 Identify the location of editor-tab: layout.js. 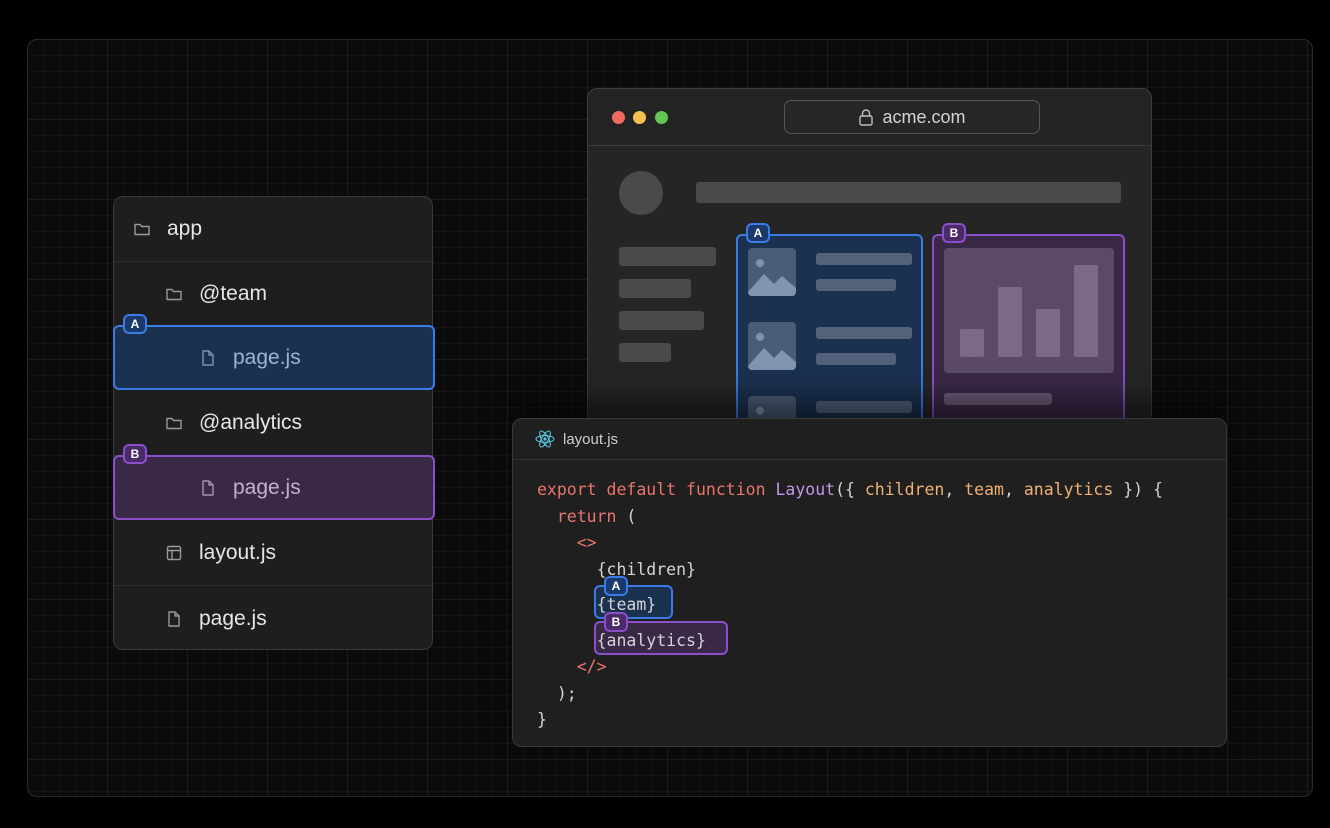
(869, 439).